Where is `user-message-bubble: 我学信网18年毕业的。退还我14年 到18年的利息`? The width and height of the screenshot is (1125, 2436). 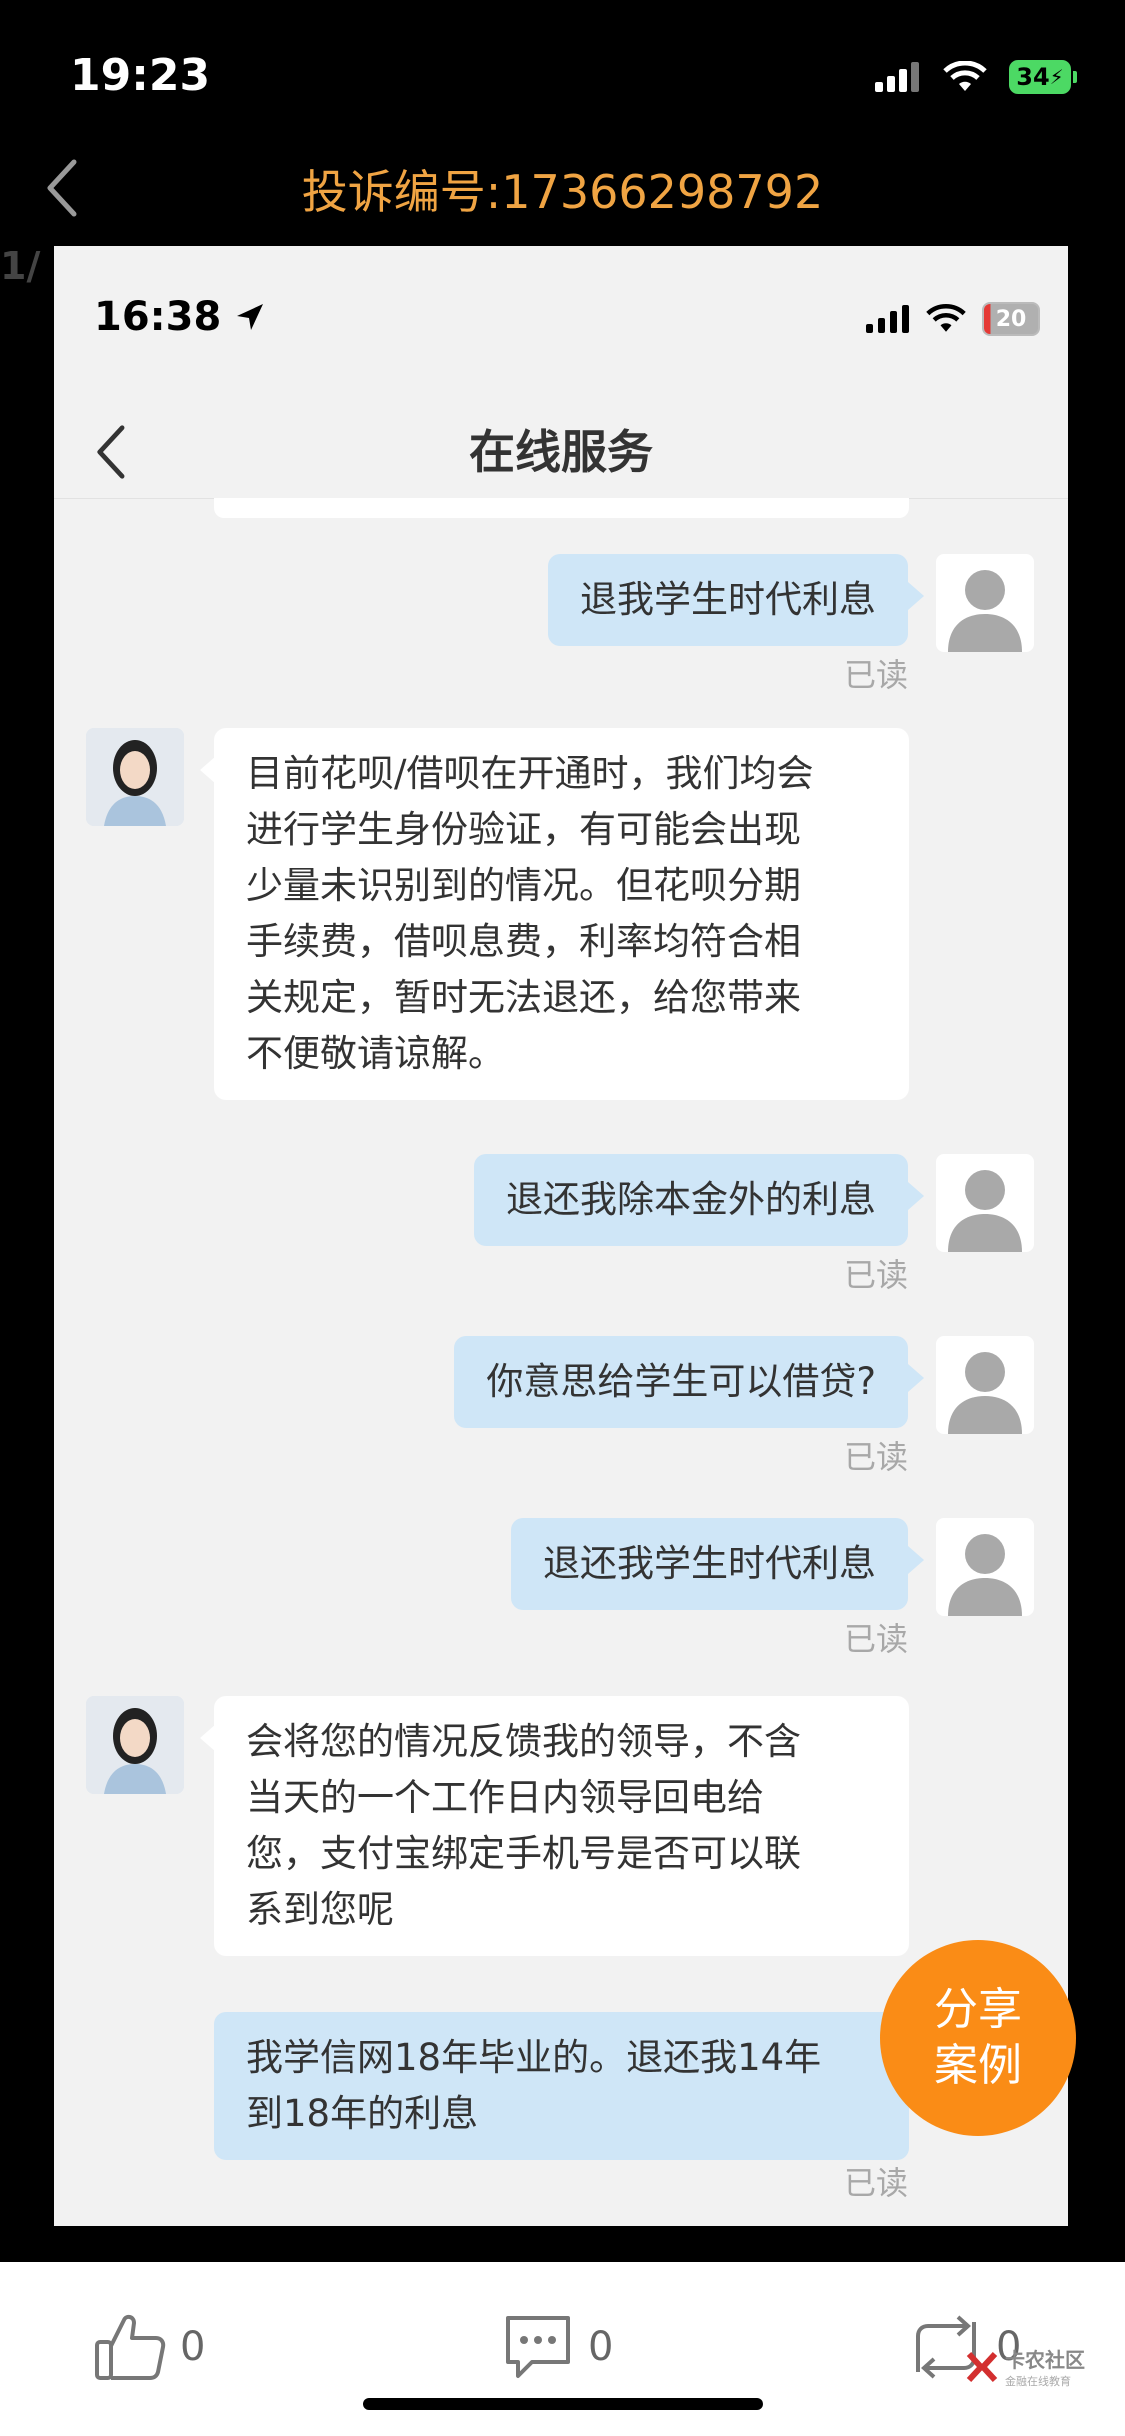 user-message-bubble: 我学信网18年毕业的。退还我14年 到18年的利息 is located at coordinates (561, 2086).